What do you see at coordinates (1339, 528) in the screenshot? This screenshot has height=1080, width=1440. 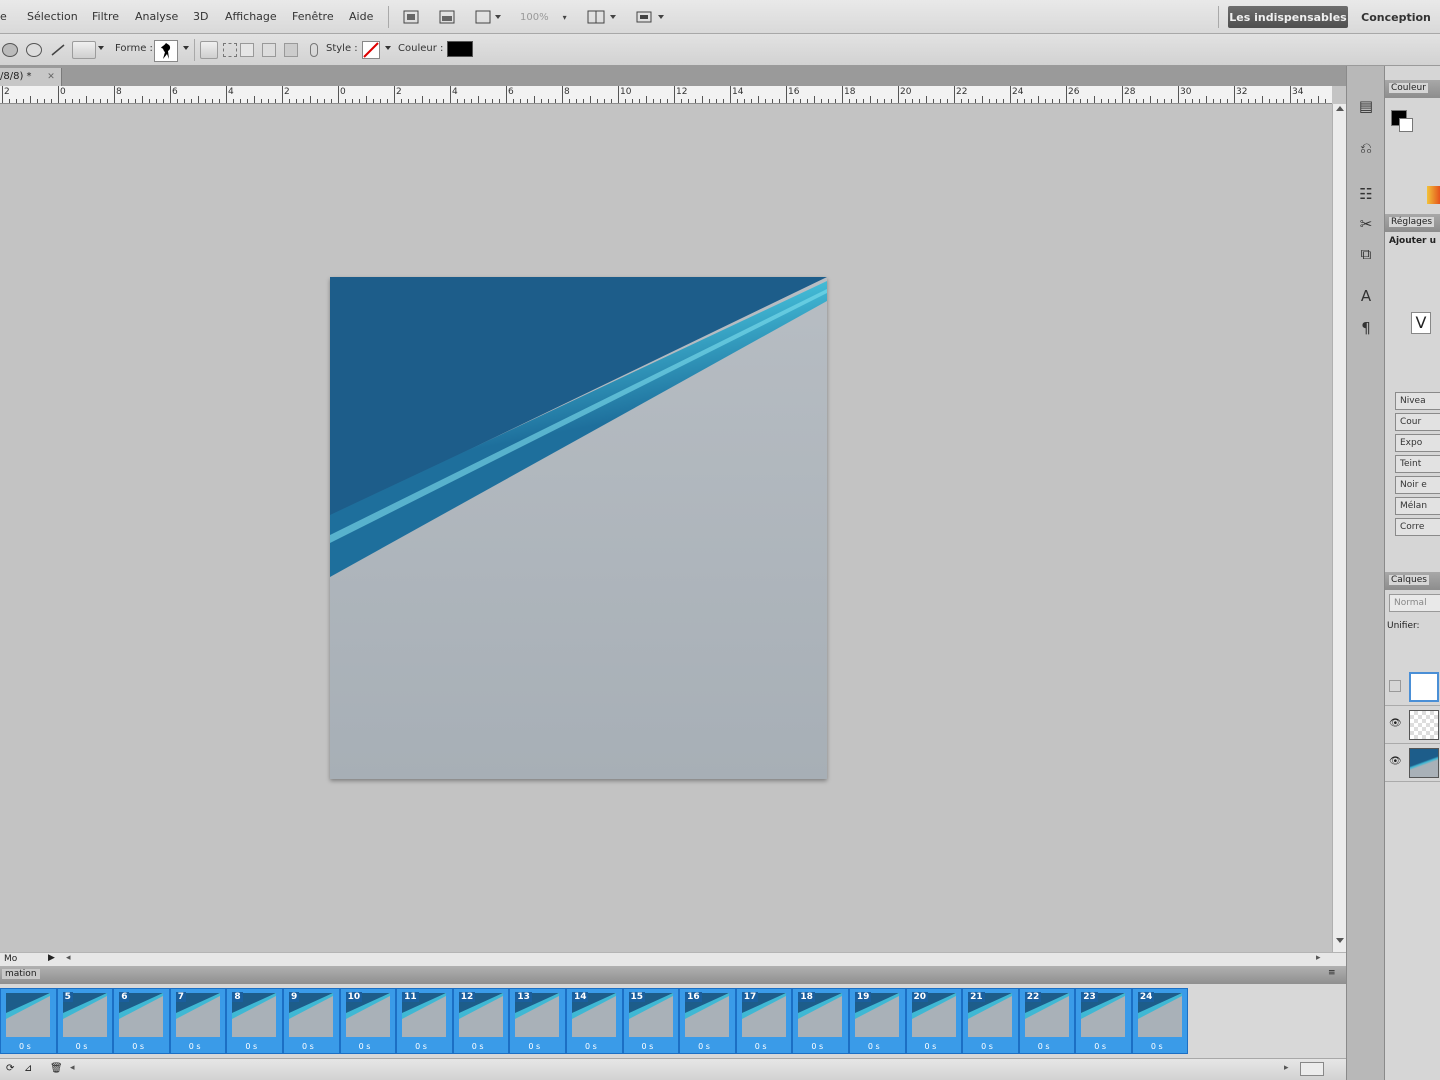 I see `vertical-scrollbar` at bounding box center [1339, 528].